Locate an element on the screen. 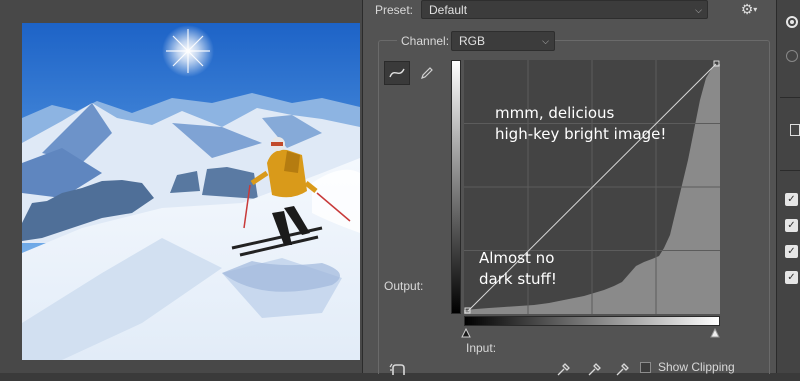 The height and width of the screenshot is (381, 800). on-image-adjust-button is located at coordinates (398, 369).